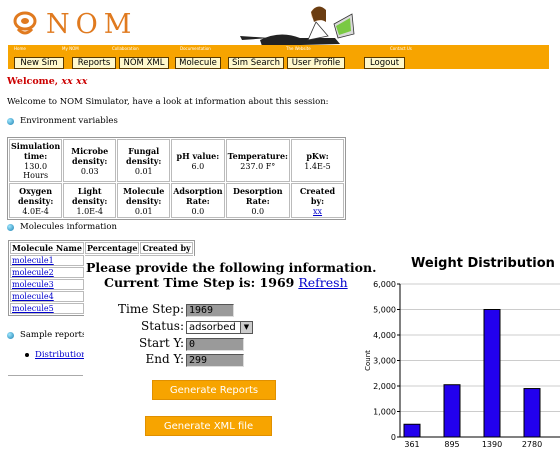 The height and width of the screenshot is (449, 560). Describe the element at coordinates (20, 48) in the screenshot. I see `bar-link-home: Home` at that location.